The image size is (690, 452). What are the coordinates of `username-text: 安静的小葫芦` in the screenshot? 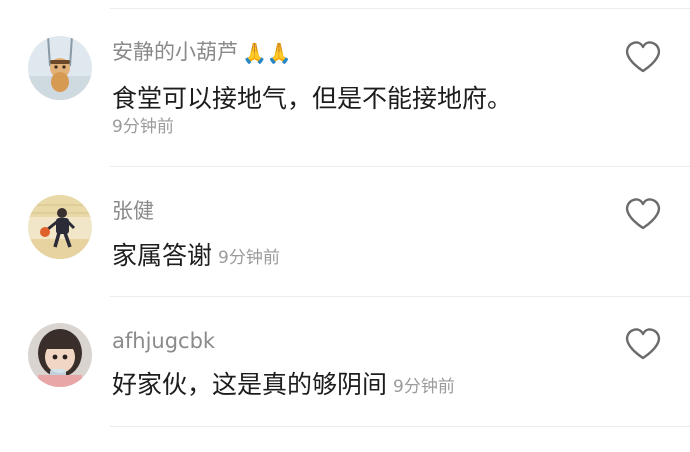 It's located at (175, 52).